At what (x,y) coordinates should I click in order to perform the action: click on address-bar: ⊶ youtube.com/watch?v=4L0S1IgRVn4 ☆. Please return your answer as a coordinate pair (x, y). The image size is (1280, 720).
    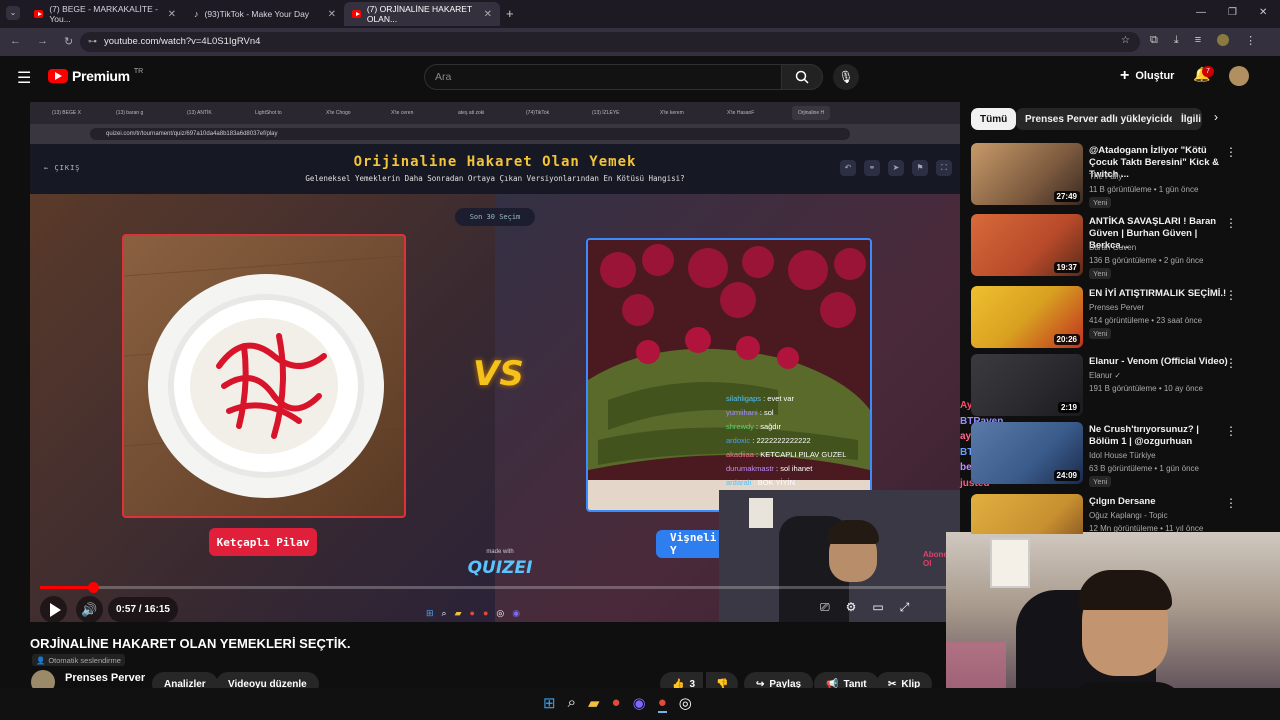
    Looking at the image, I should click on (610, 42).